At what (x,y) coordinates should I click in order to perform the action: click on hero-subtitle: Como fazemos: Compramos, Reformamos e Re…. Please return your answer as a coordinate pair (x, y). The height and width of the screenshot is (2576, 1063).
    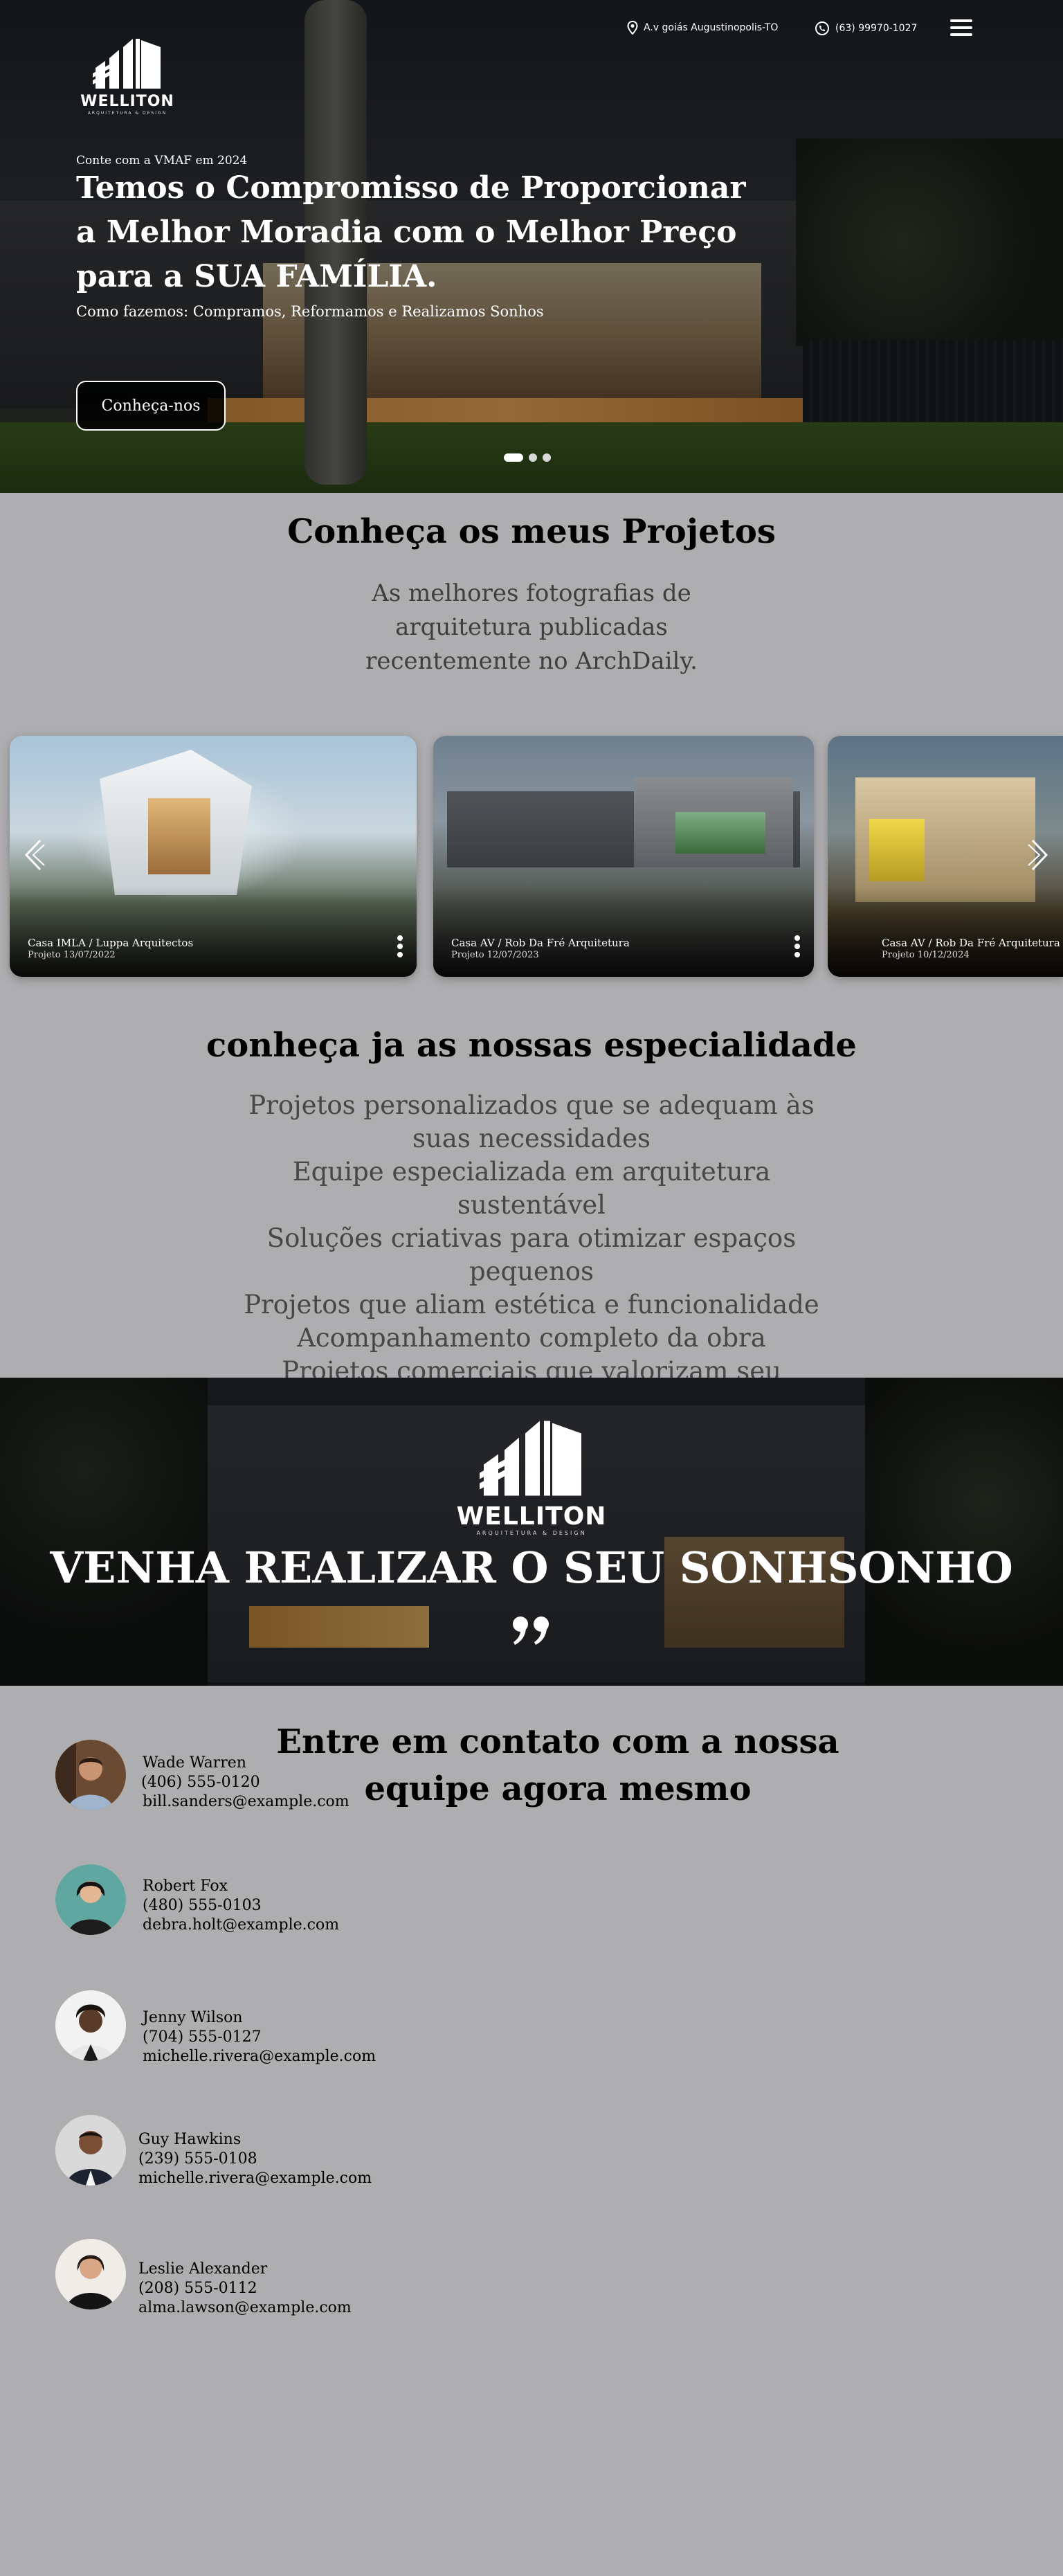
    Looking at the image, I should click on (310, 311).